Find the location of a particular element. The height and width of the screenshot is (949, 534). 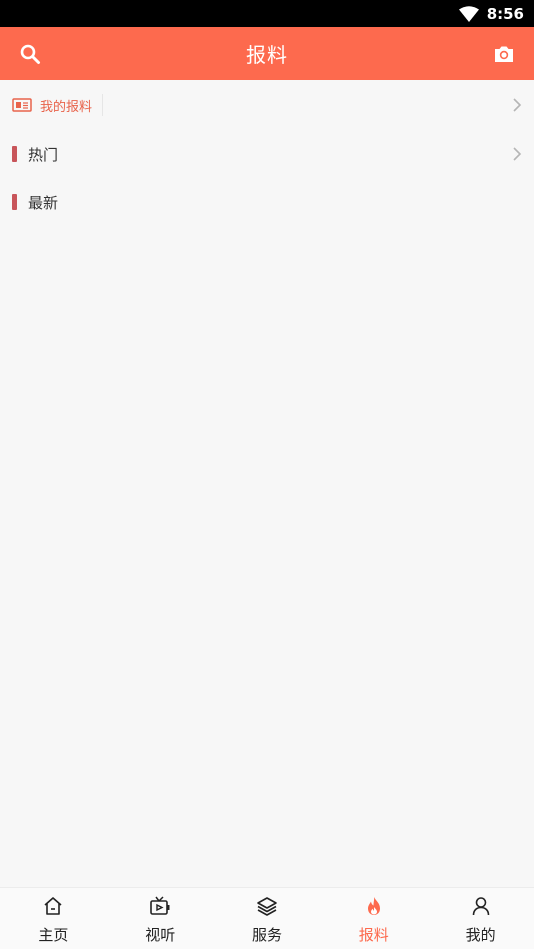

status-bar: 8:56 is located at coordinates (267, 13).